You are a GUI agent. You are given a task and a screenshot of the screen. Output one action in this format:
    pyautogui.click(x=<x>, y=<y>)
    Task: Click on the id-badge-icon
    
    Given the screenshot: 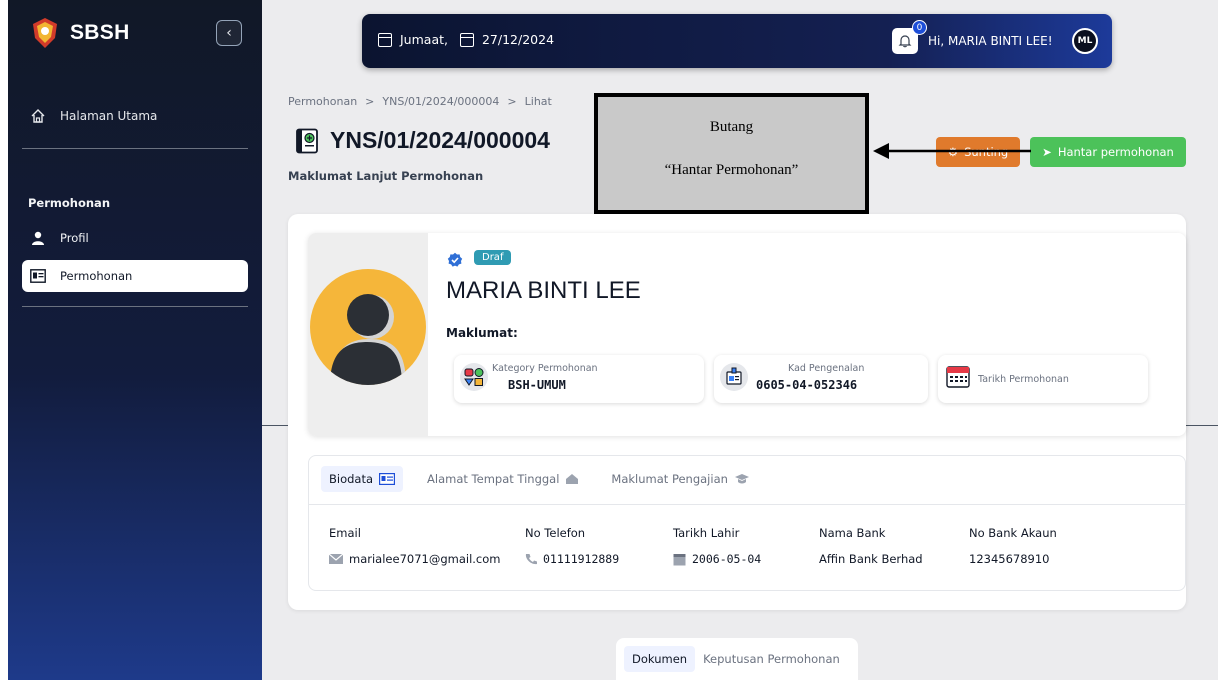 What is the action you would take?
    pyautogui.click(x=734, y=377)
    